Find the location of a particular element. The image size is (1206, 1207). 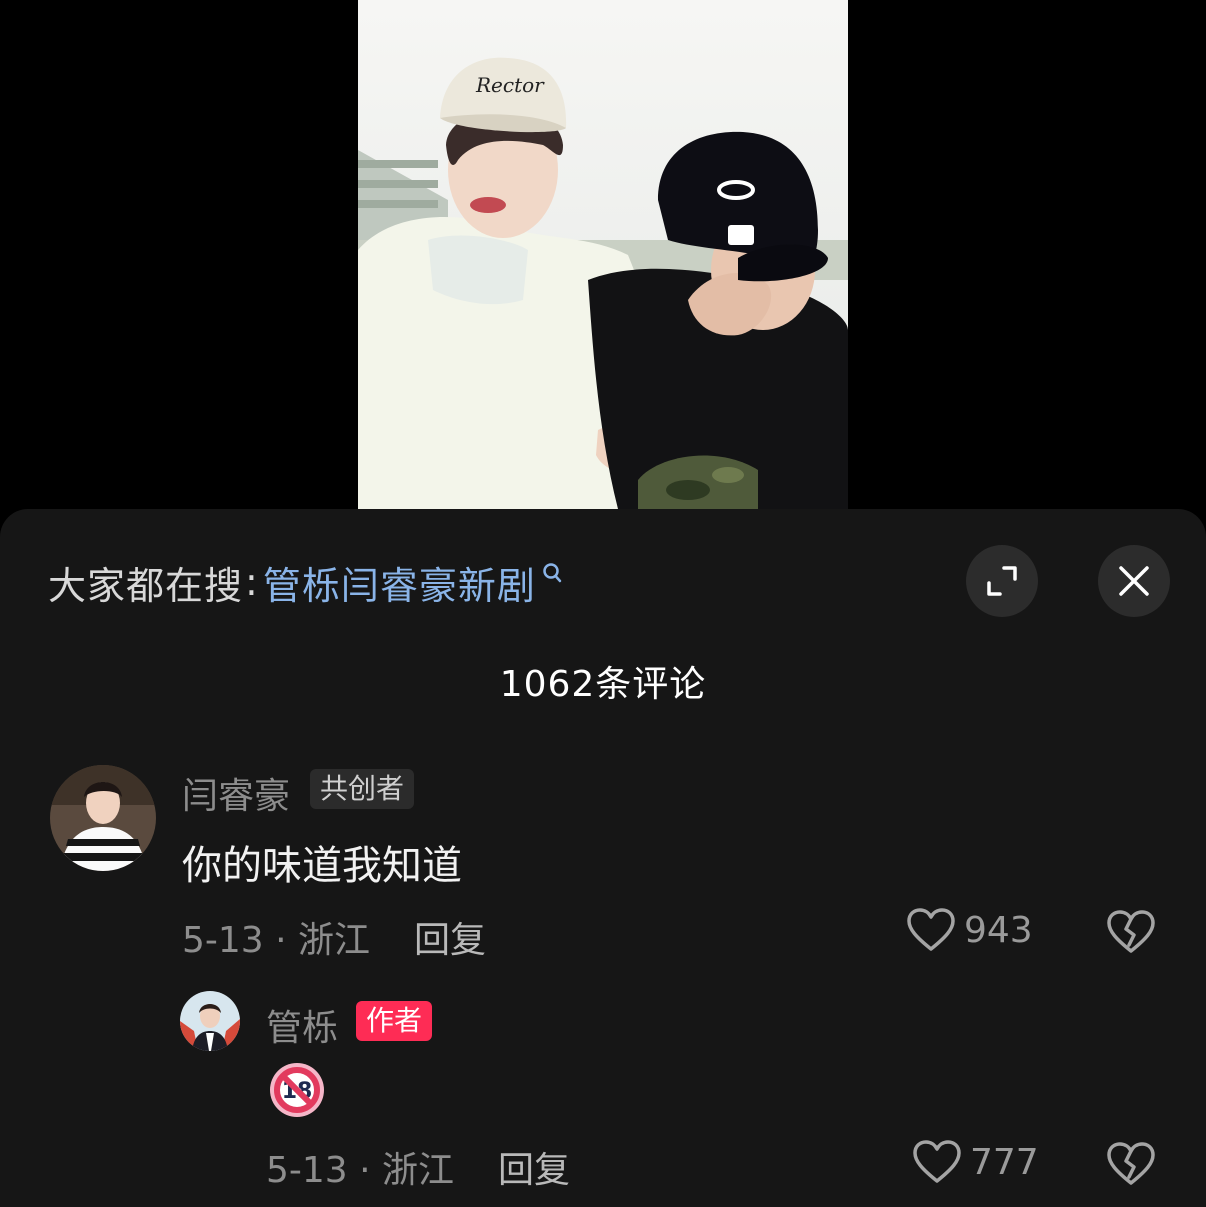

co-creator-badge: 共创者 is located at coordinates (362, 789).